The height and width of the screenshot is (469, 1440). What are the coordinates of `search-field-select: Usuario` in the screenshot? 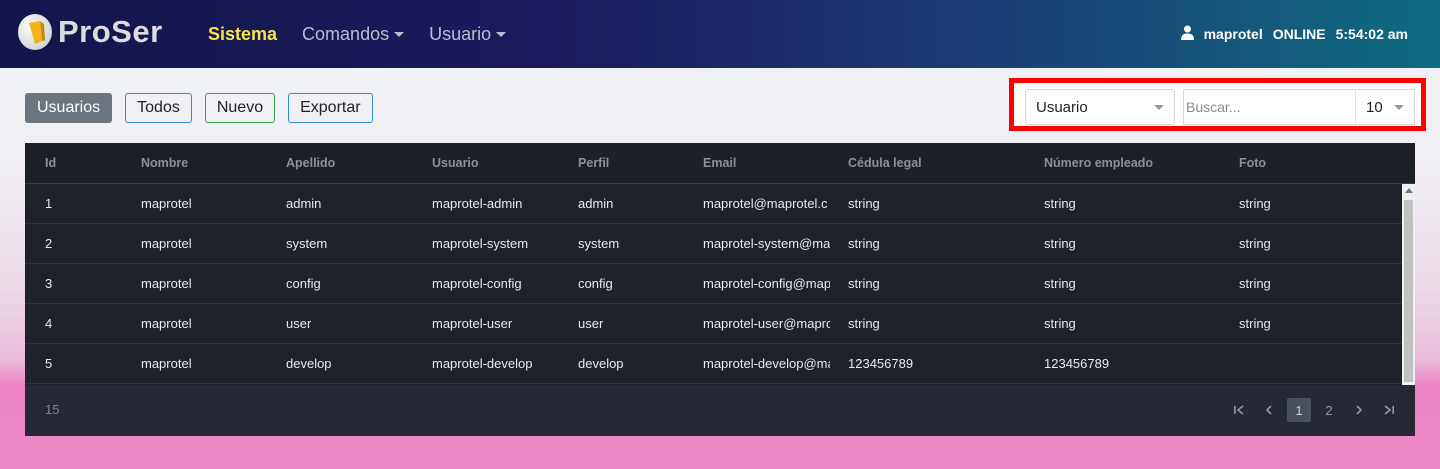 It's located at (1100, 107).